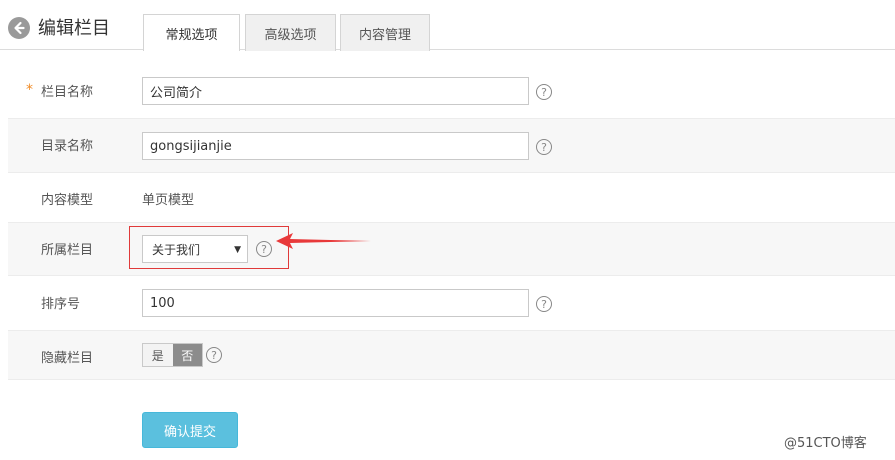 This screenshot has height=460, width=895. I want to click on hidden-column-toggle: 是 否, so click(172, 355).